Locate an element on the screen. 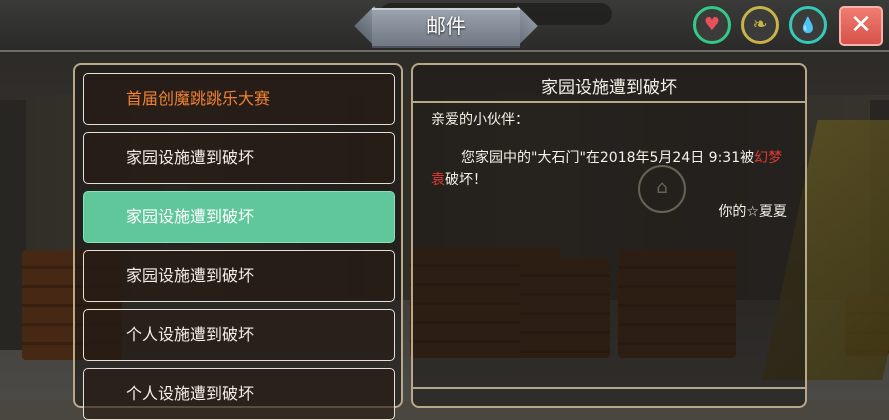 The height and width of the screenshot is (420, 889). water-status: 💧 is located at coordinates (808, 25).